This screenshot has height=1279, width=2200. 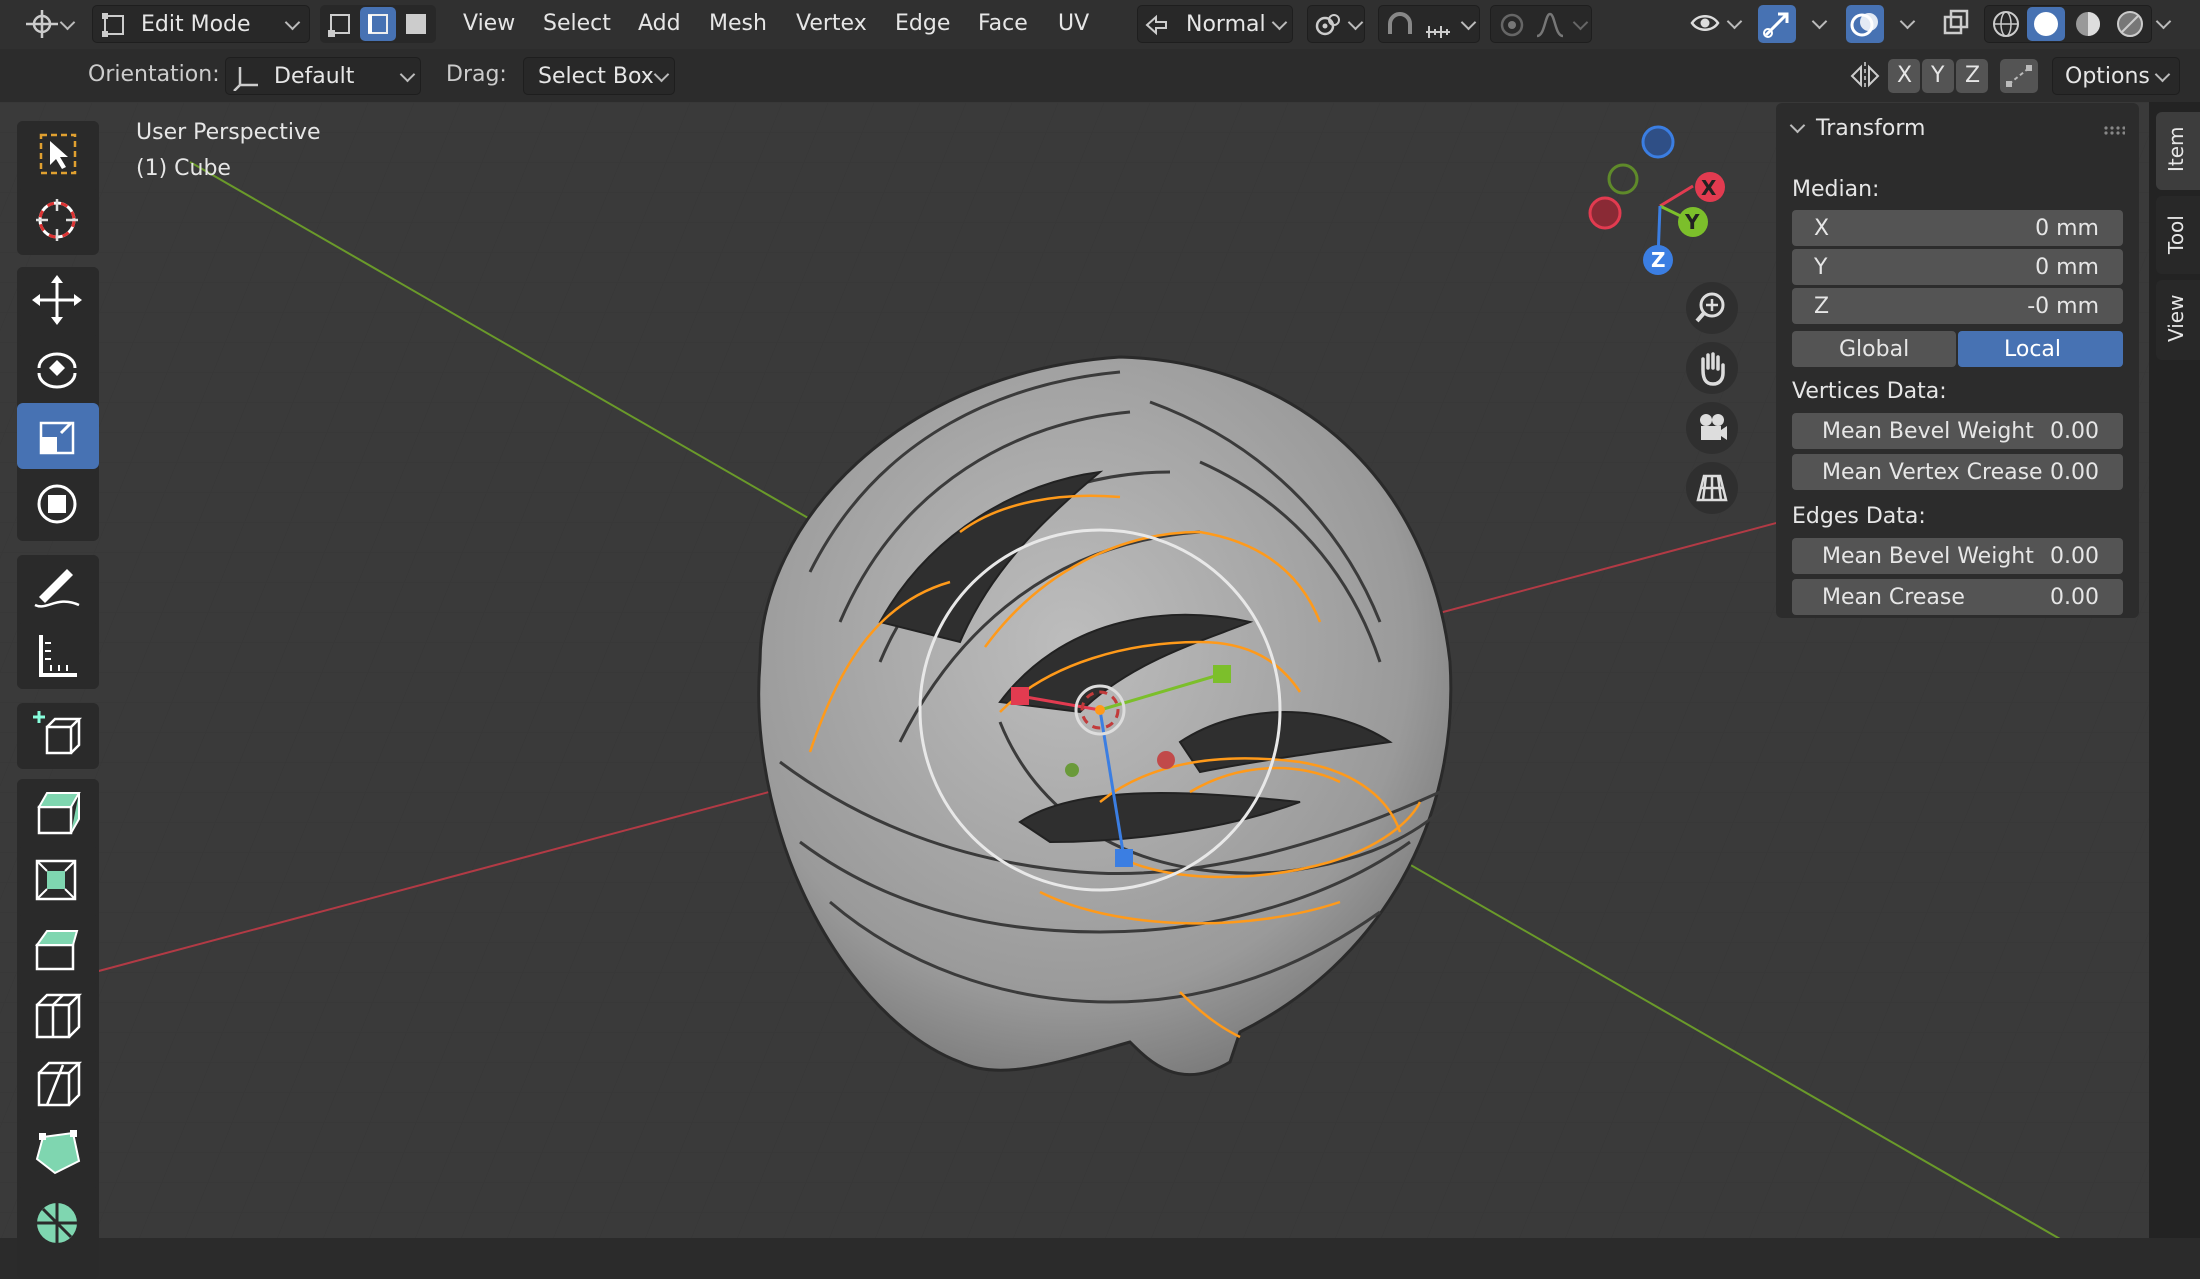 What do you see at coordinates (599, 76) in the screenshot?
I see `drag-dropdown: Select Box` at bounding box center [599, 76].